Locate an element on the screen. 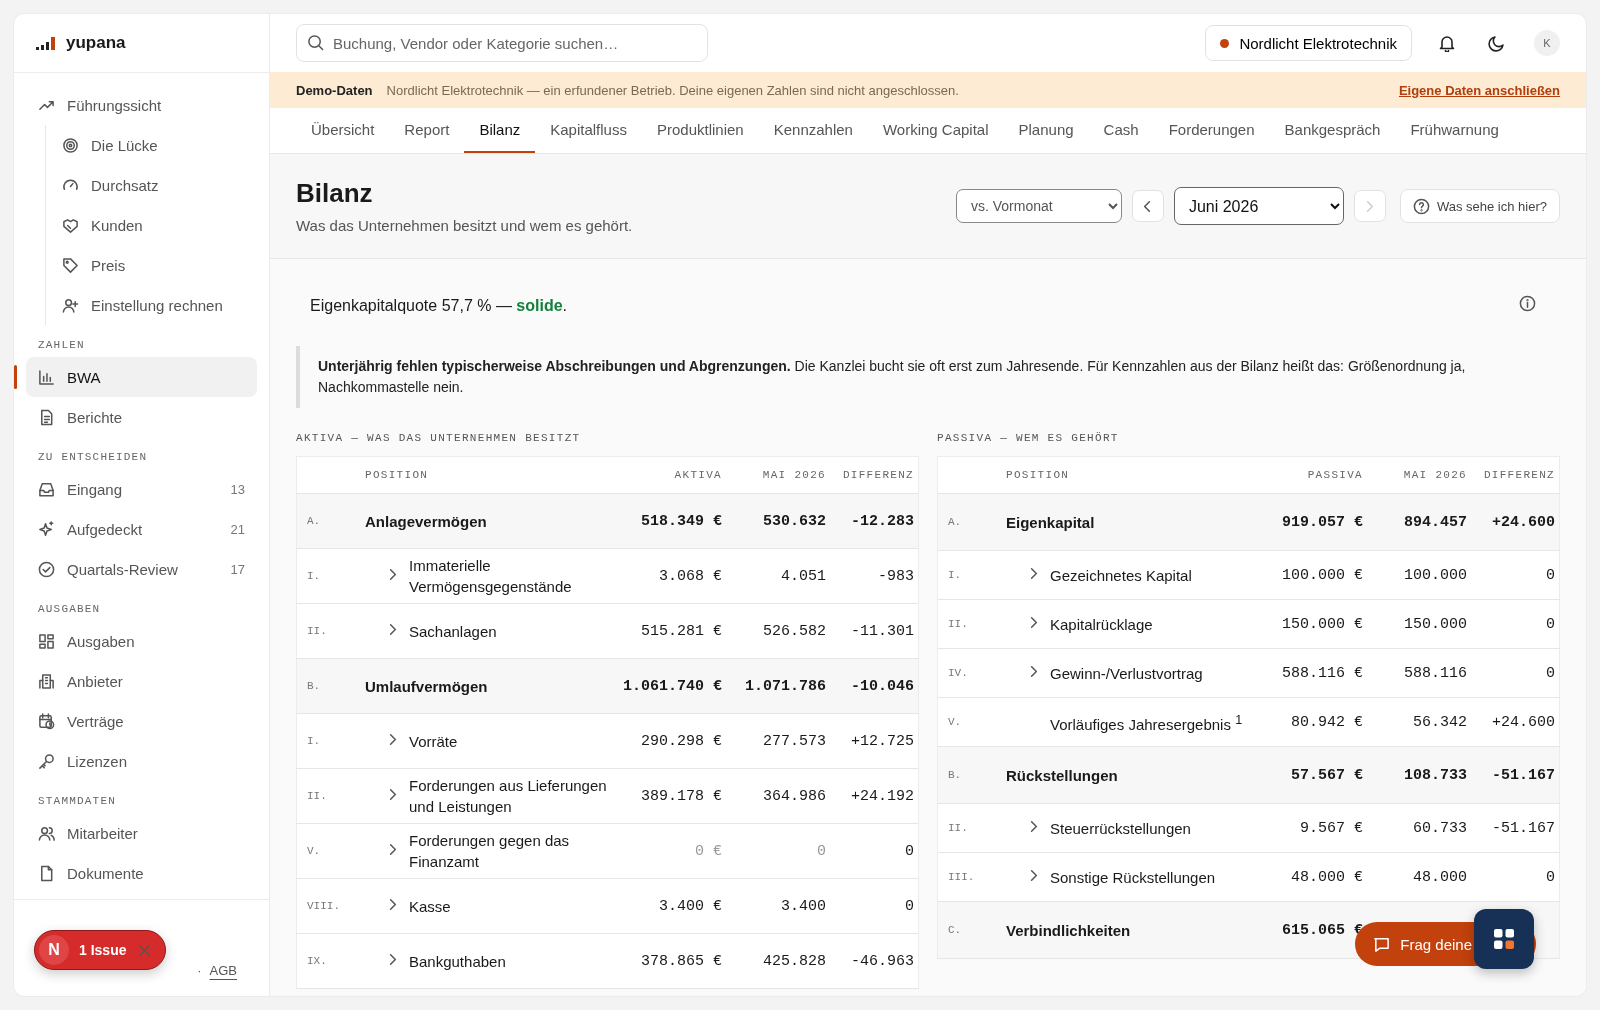 This screenshot has height=1010, width=1600. sidebar-item: Quartals-Review 17 is located at coordinates (141, 569).